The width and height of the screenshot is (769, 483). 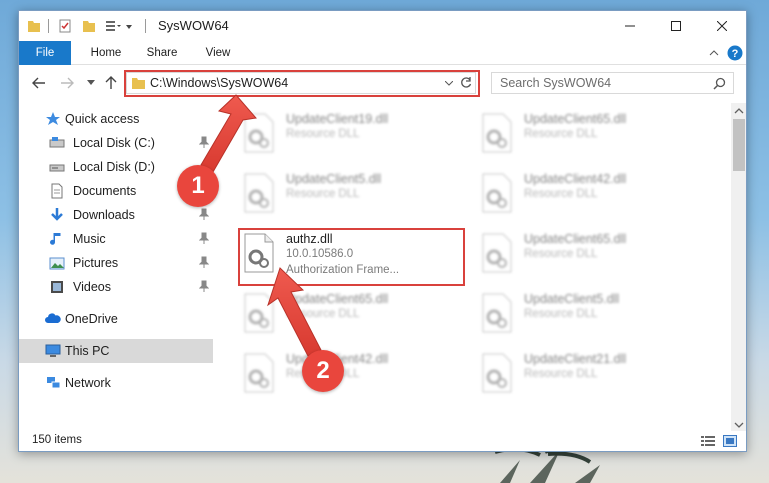 I want to click on computer-icon, so click(x=53, y=350).